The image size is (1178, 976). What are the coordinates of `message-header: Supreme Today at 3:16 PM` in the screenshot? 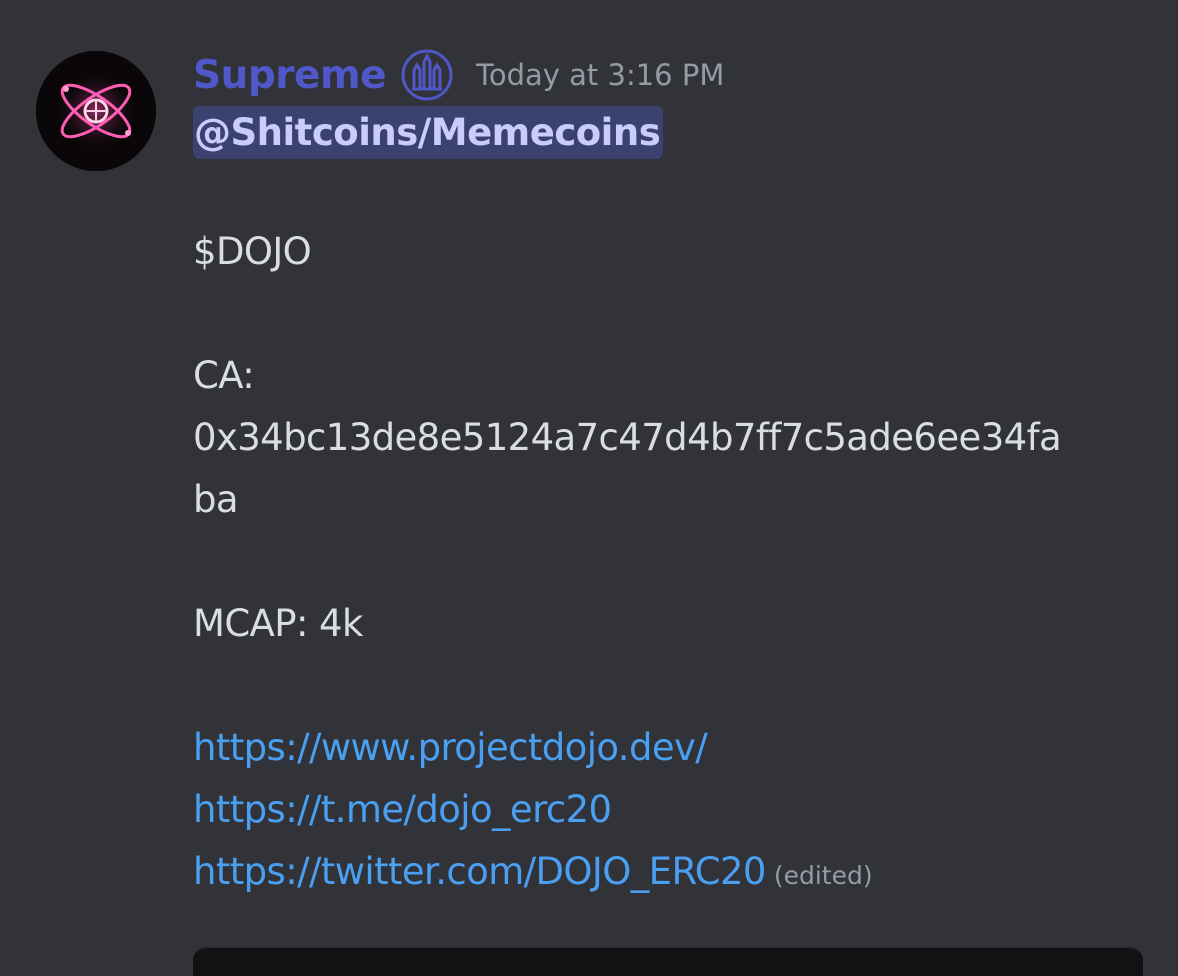 It's located at (673, 75).